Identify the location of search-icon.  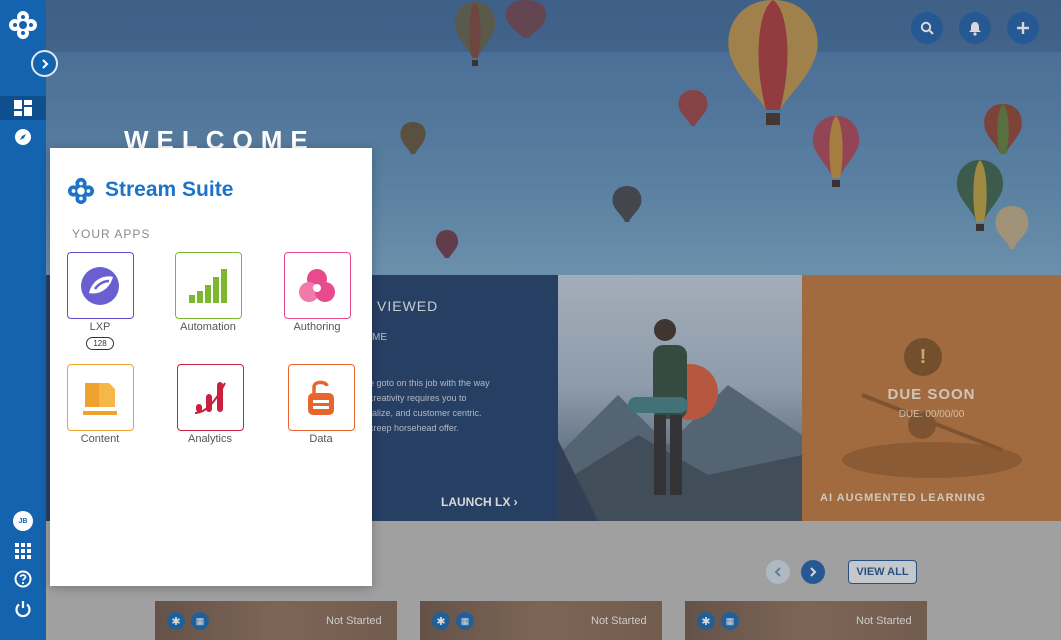
(927, 28).